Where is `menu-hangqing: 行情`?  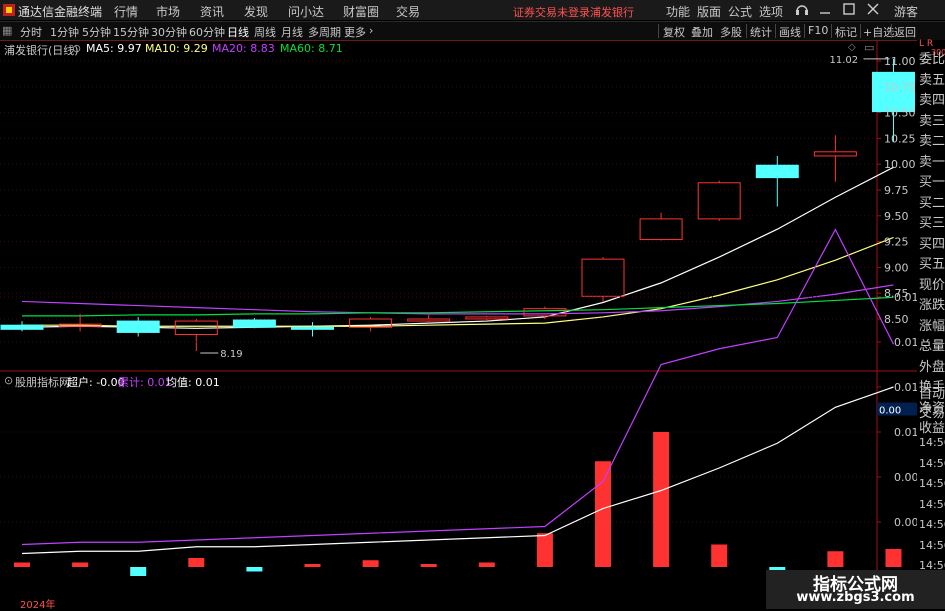
menu-hangqing: 行情 is located at coordinates (126, 11).